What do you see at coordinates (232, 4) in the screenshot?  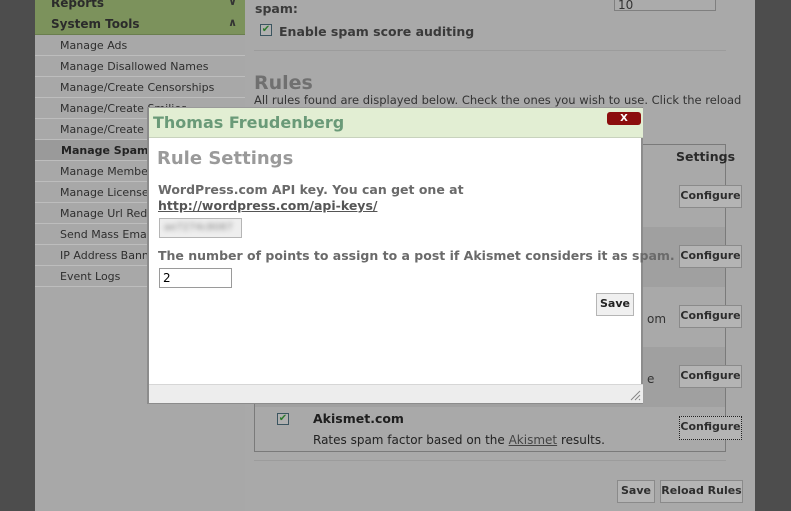 I see `chevron-down-icon: ∨` at bounding box center [232, 4].